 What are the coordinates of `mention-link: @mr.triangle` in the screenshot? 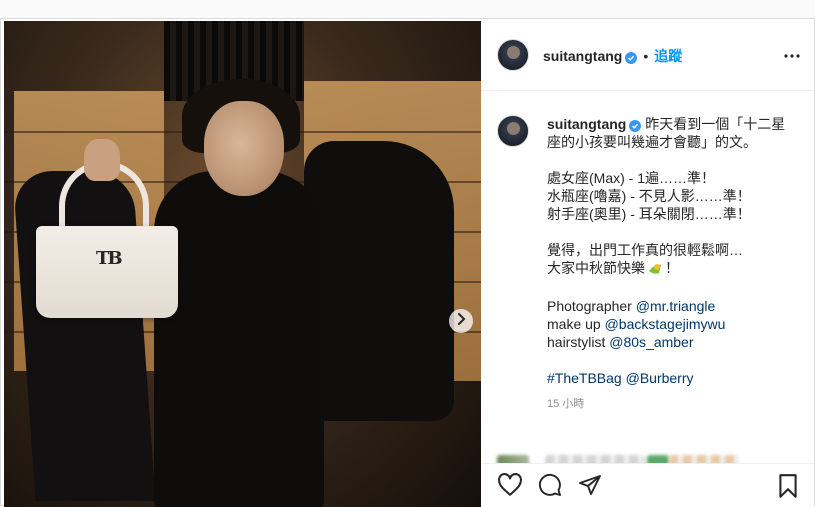 It's located at (676, 306).